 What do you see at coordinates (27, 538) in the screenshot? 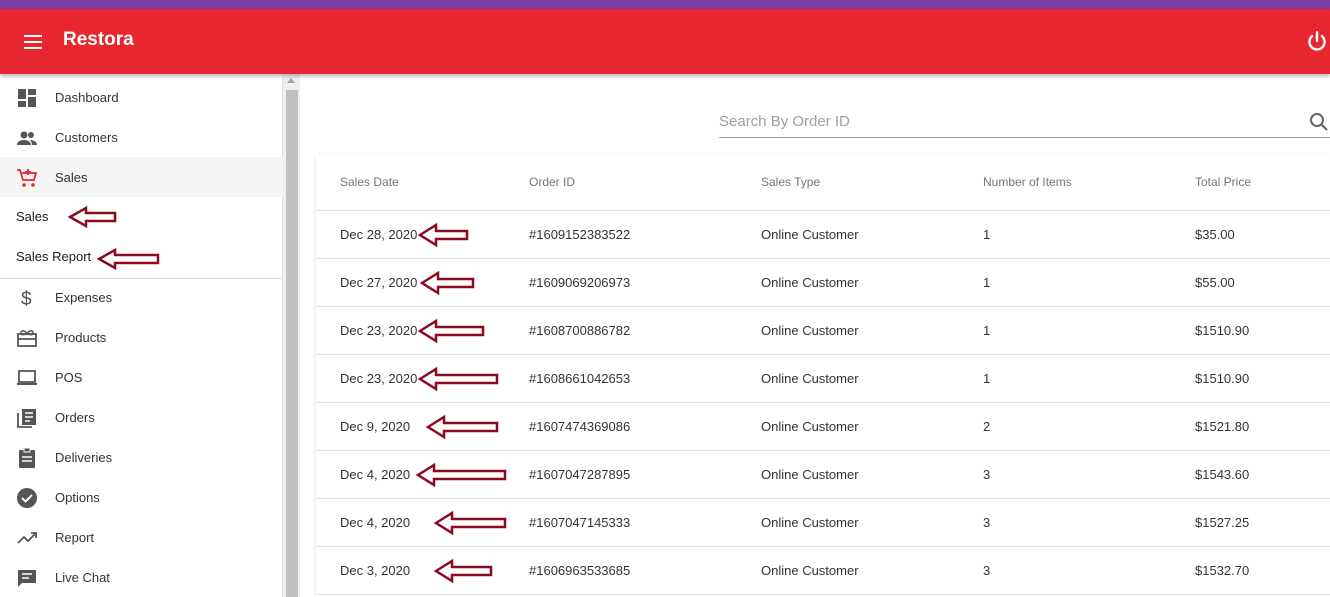
I see `trending-icon` at bounding box center [27, 538].